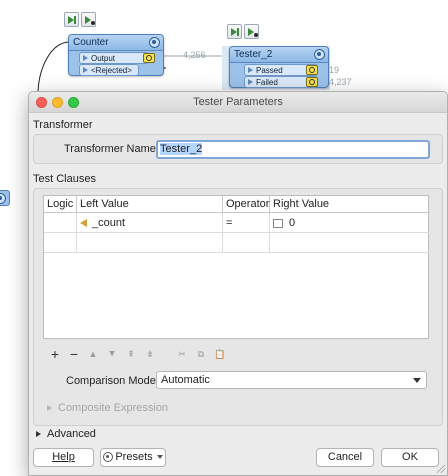 Image resolution: width=448 pixels, height=476 pixels. What do you see at coordinates (350, 223) in the screenshot?
I see `table-cell-right-value: 0` at bounding box center [350, 223].